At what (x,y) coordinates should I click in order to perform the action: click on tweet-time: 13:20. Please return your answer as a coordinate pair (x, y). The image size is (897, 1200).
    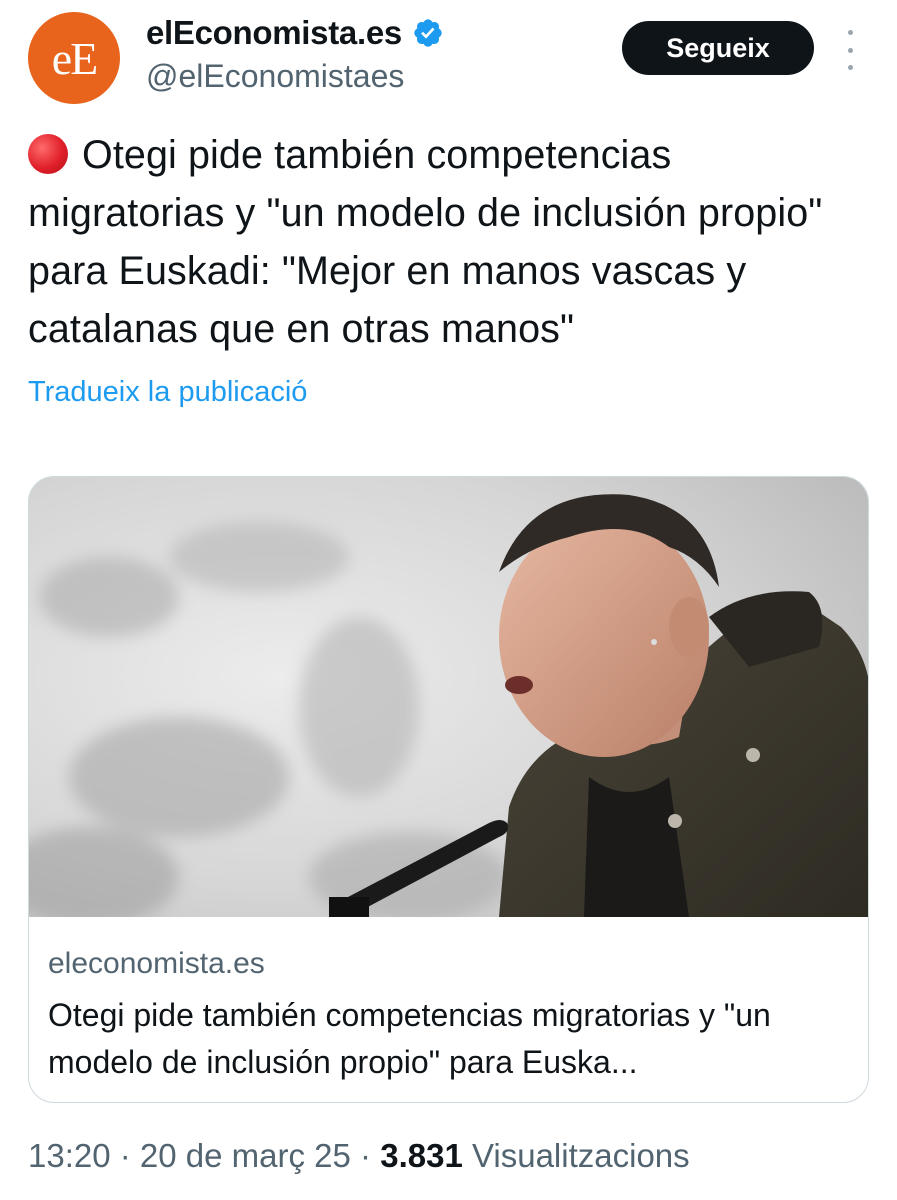
    Looking at the image, I should click on (69, 1155).